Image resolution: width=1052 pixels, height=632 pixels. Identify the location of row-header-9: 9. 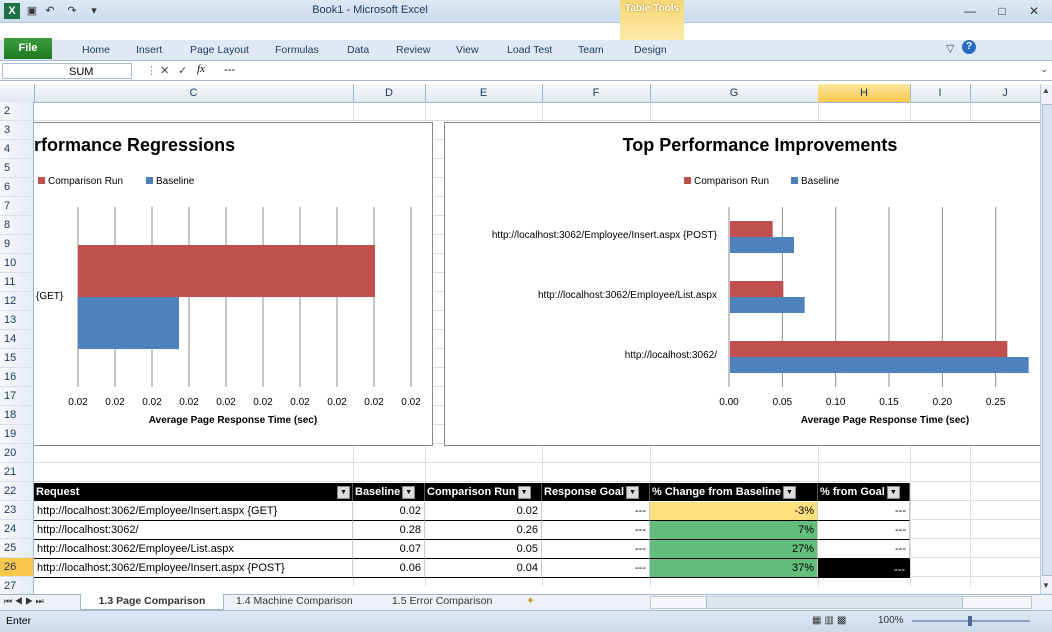
(17, 244).